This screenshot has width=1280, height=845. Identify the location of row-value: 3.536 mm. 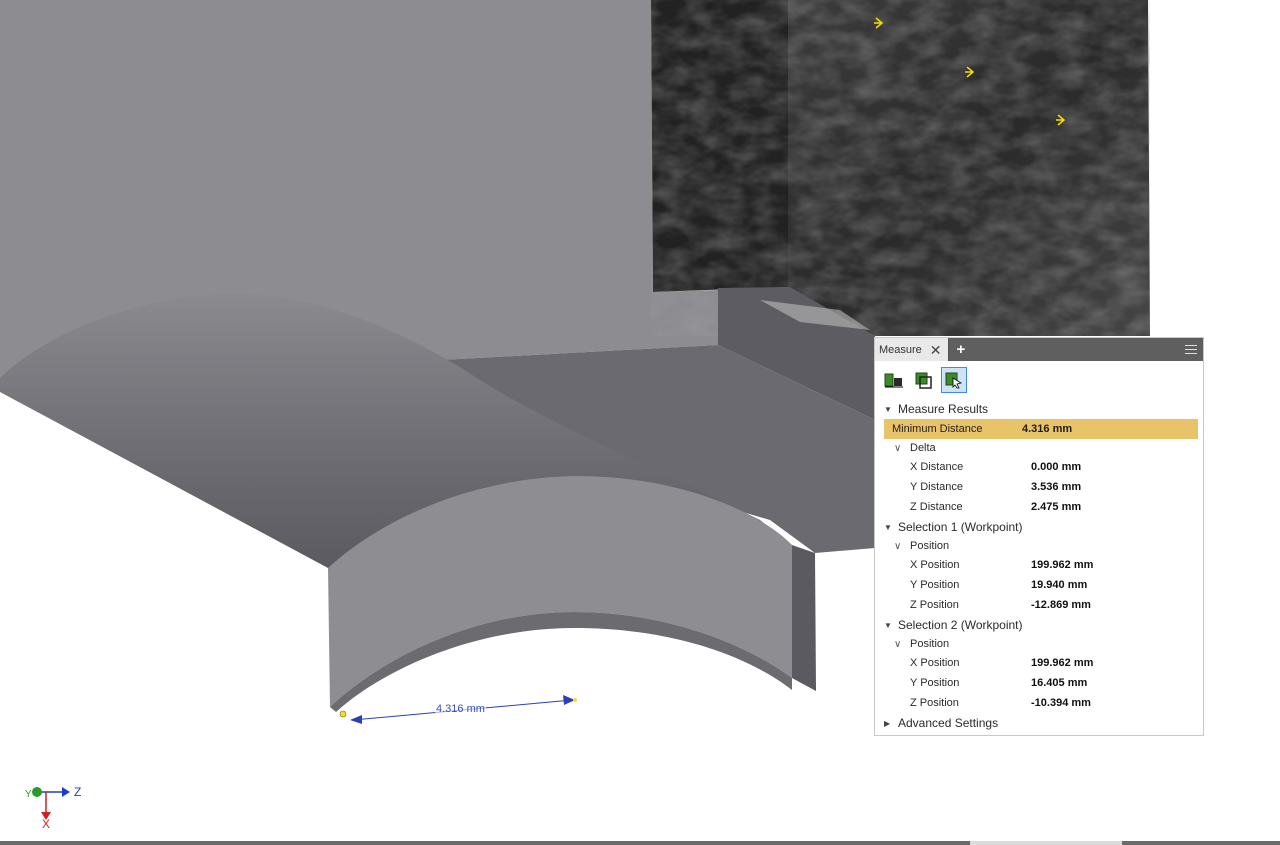
(1056, 487).